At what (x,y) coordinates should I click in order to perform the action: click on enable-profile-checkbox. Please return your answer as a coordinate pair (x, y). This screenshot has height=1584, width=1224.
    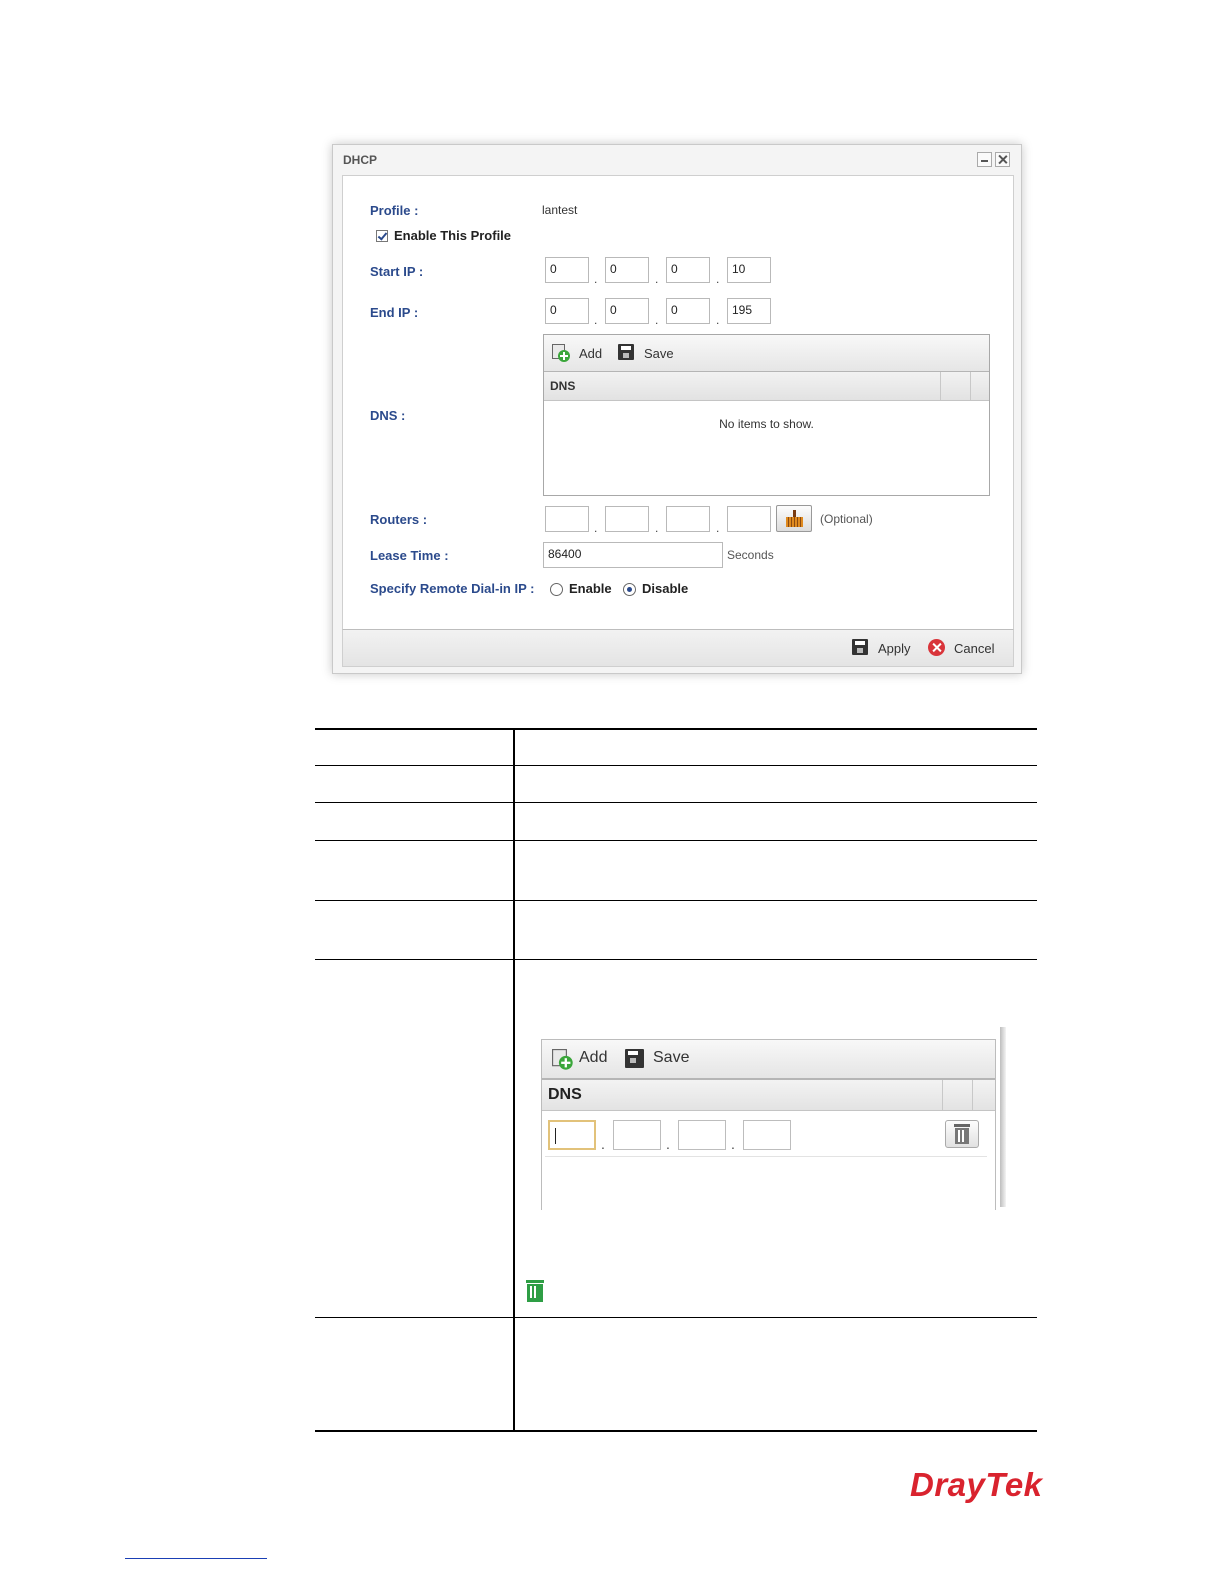
    Looking at the image, I should click on (382, 236).